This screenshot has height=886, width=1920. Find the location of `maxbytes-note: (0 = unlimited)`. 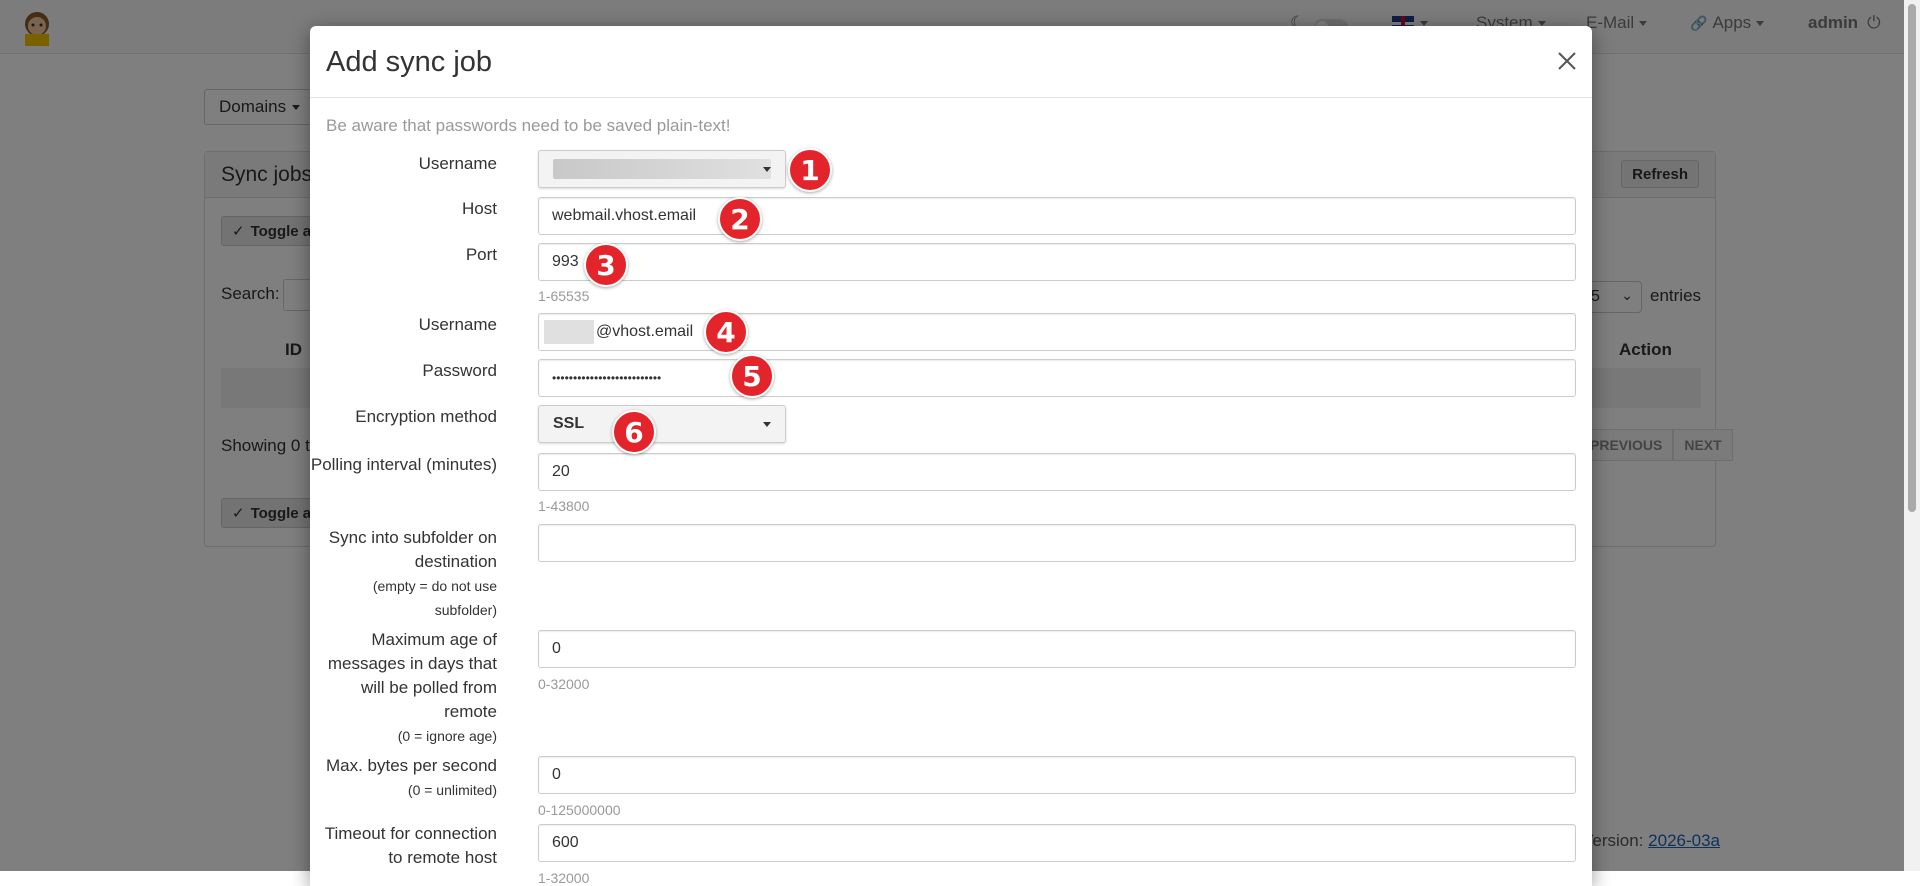

maxbytes-note: (0 = unlimited) is located at coordinates (452, 790).